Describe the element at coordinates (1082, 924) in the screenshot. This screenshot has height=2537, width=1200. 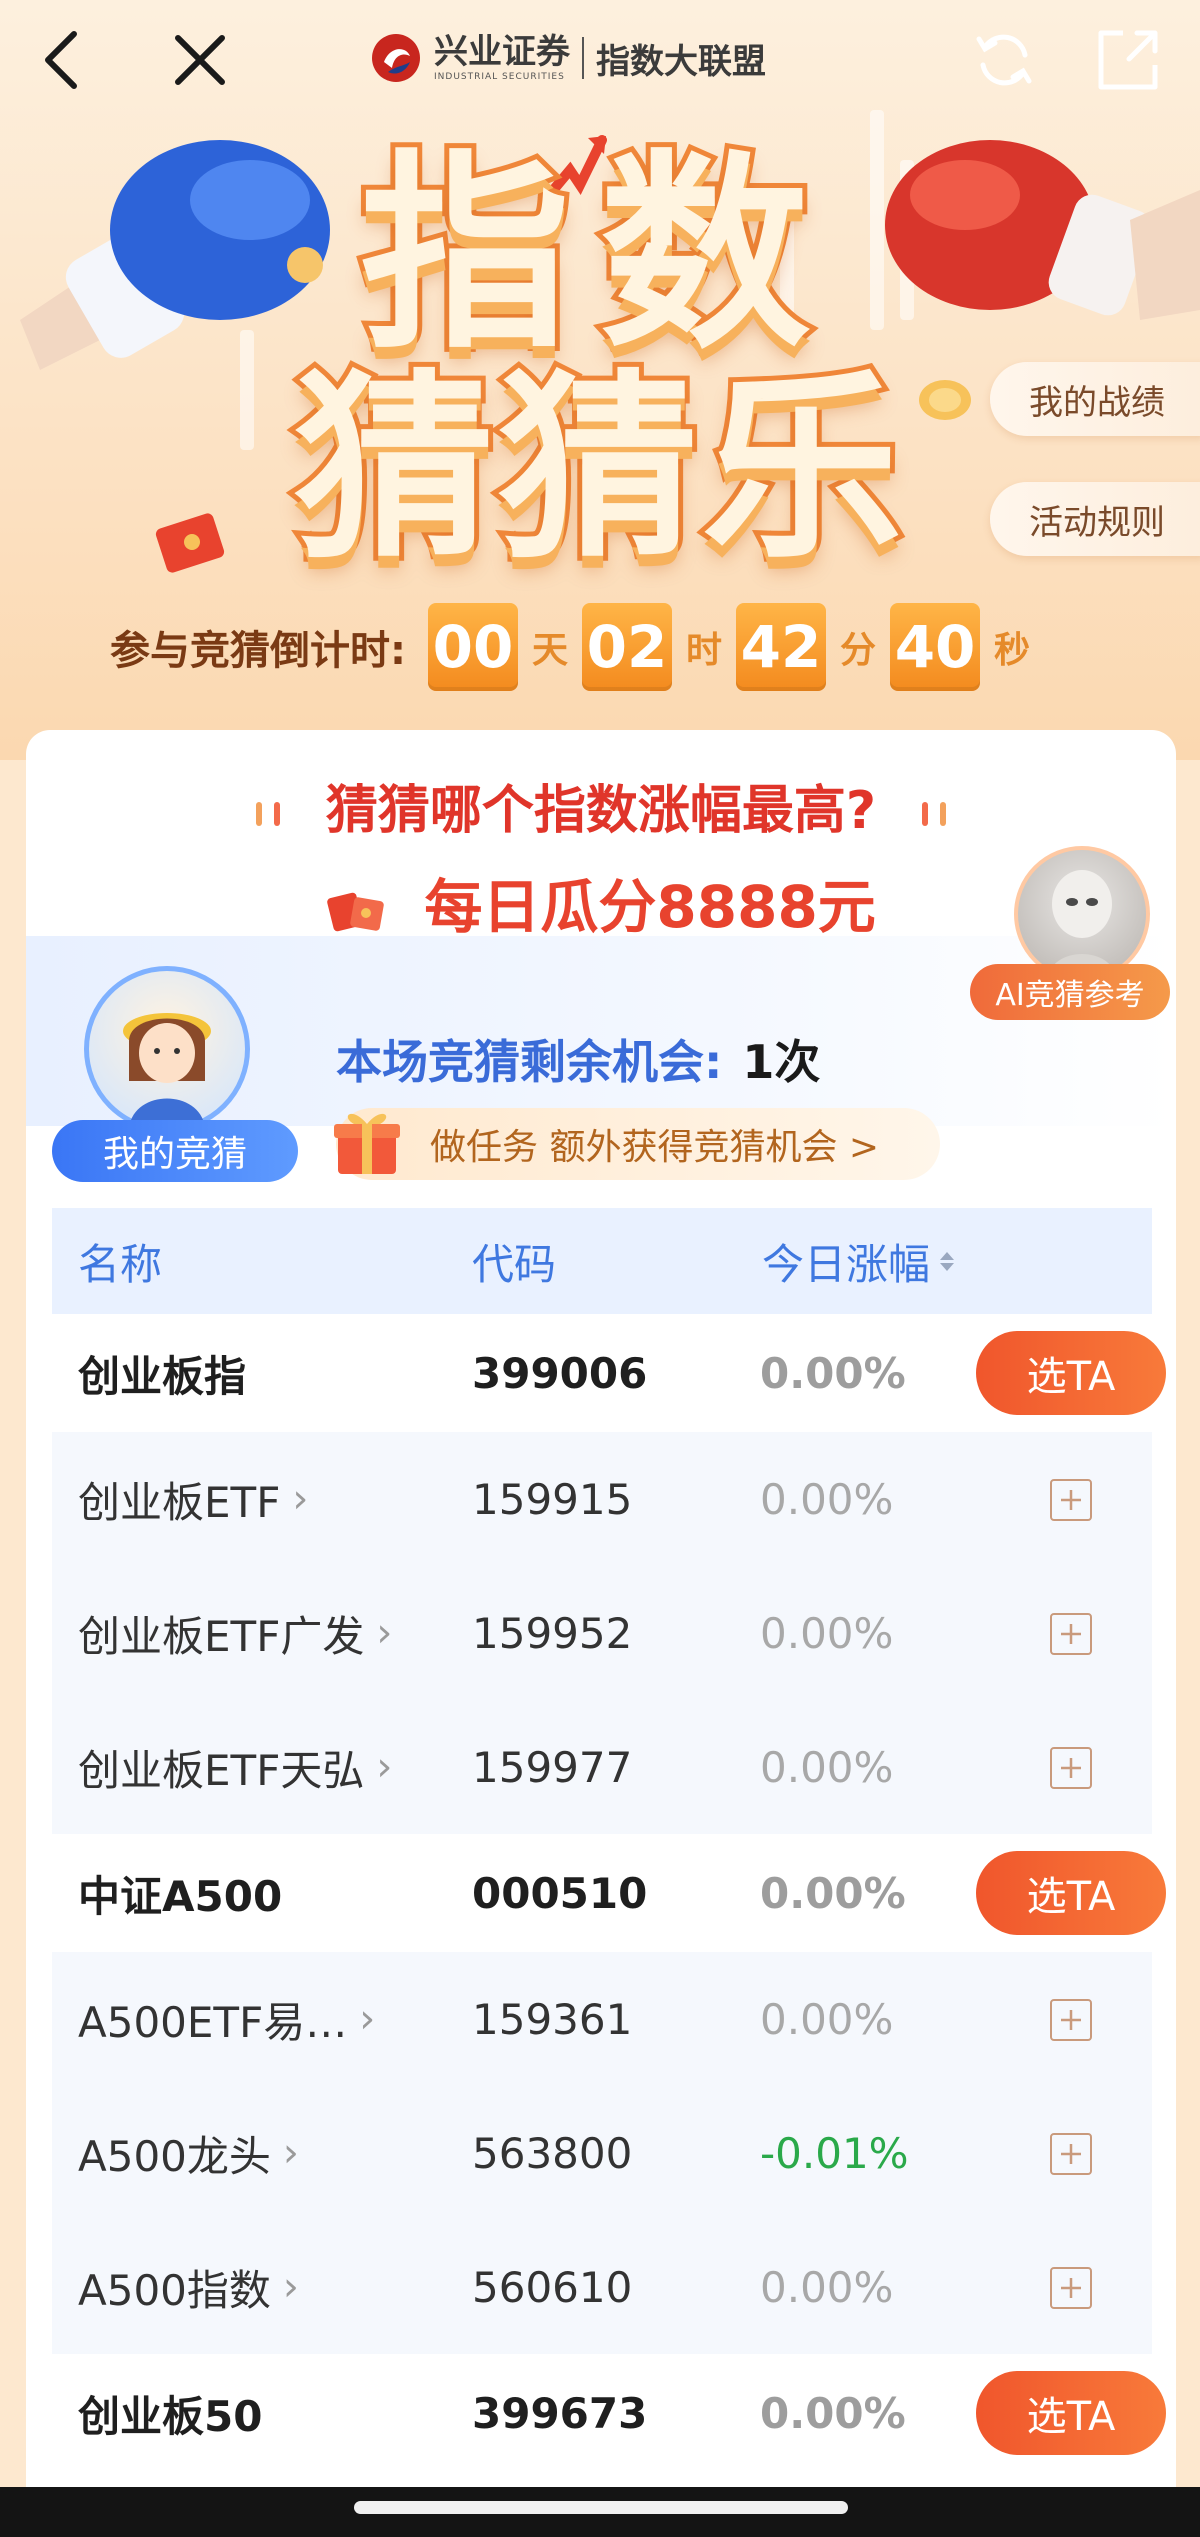
I see `robot-icon` at that location.